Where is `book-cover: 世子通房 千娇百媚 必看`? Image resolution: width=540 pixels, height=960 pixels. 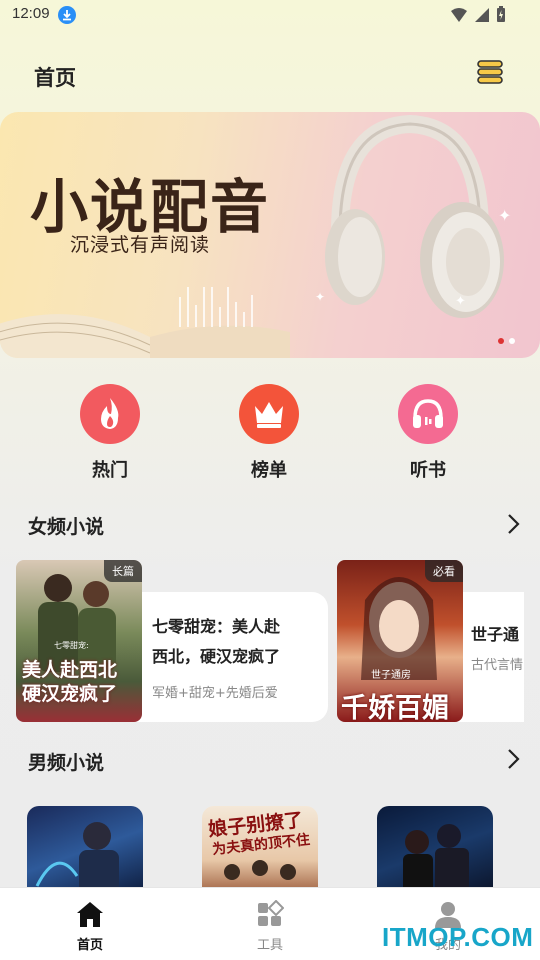 book-cover: 世子通房 千娇百媚 必看 is located at coordinates (400, 641).